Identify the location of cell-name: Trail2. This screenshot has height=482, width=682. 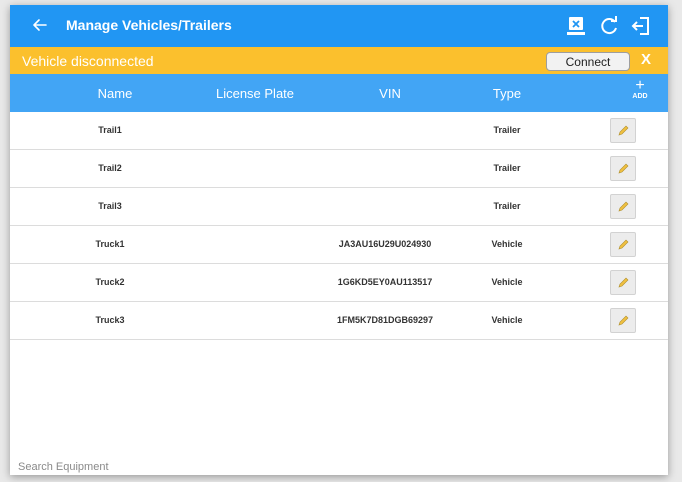
(110, 168).